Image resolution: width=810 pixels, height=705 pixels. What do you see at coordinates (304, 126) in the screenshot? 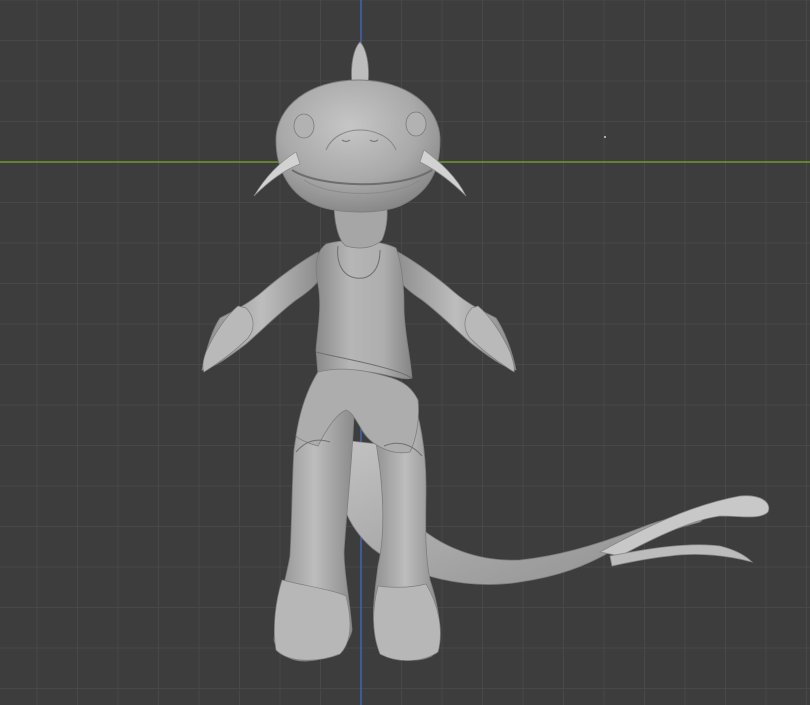
I see `left-eye` at bounding box center [304, 126].